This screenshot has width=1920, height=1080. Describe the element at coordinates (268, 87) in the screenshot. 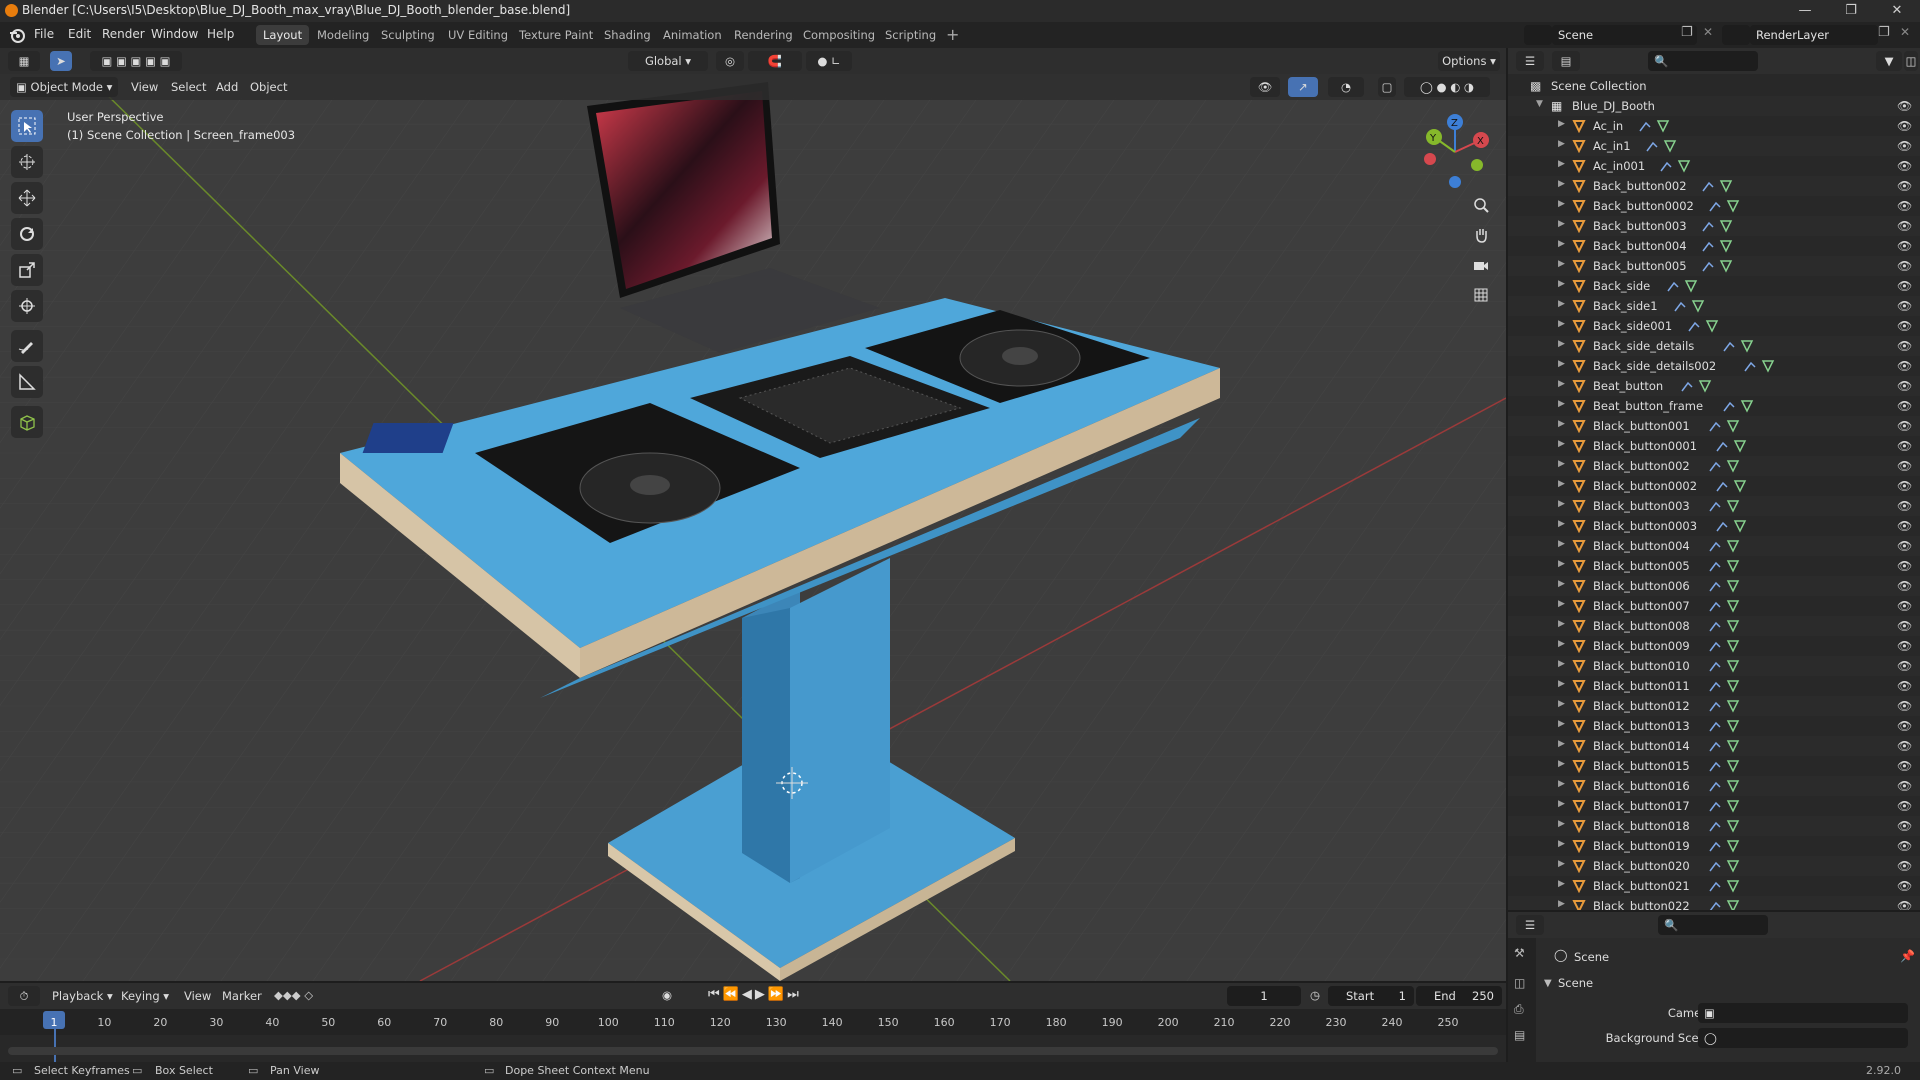

I see `menu-object: Object` at that location.